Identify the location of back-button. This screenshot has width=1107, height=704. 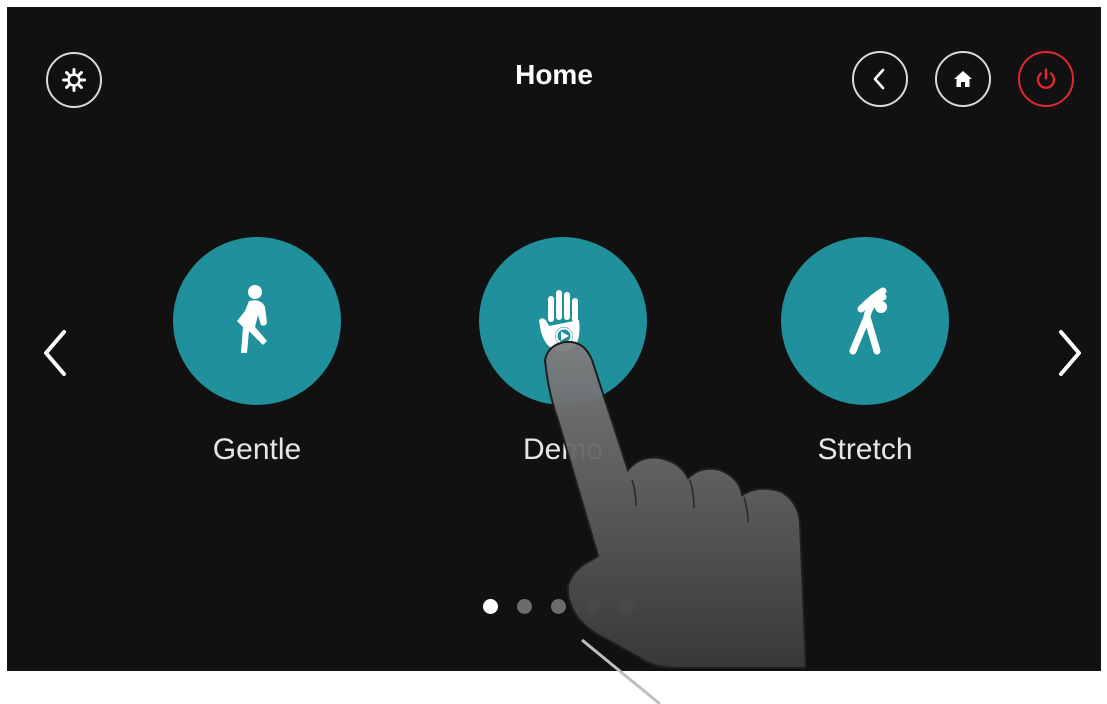
(880, 79).